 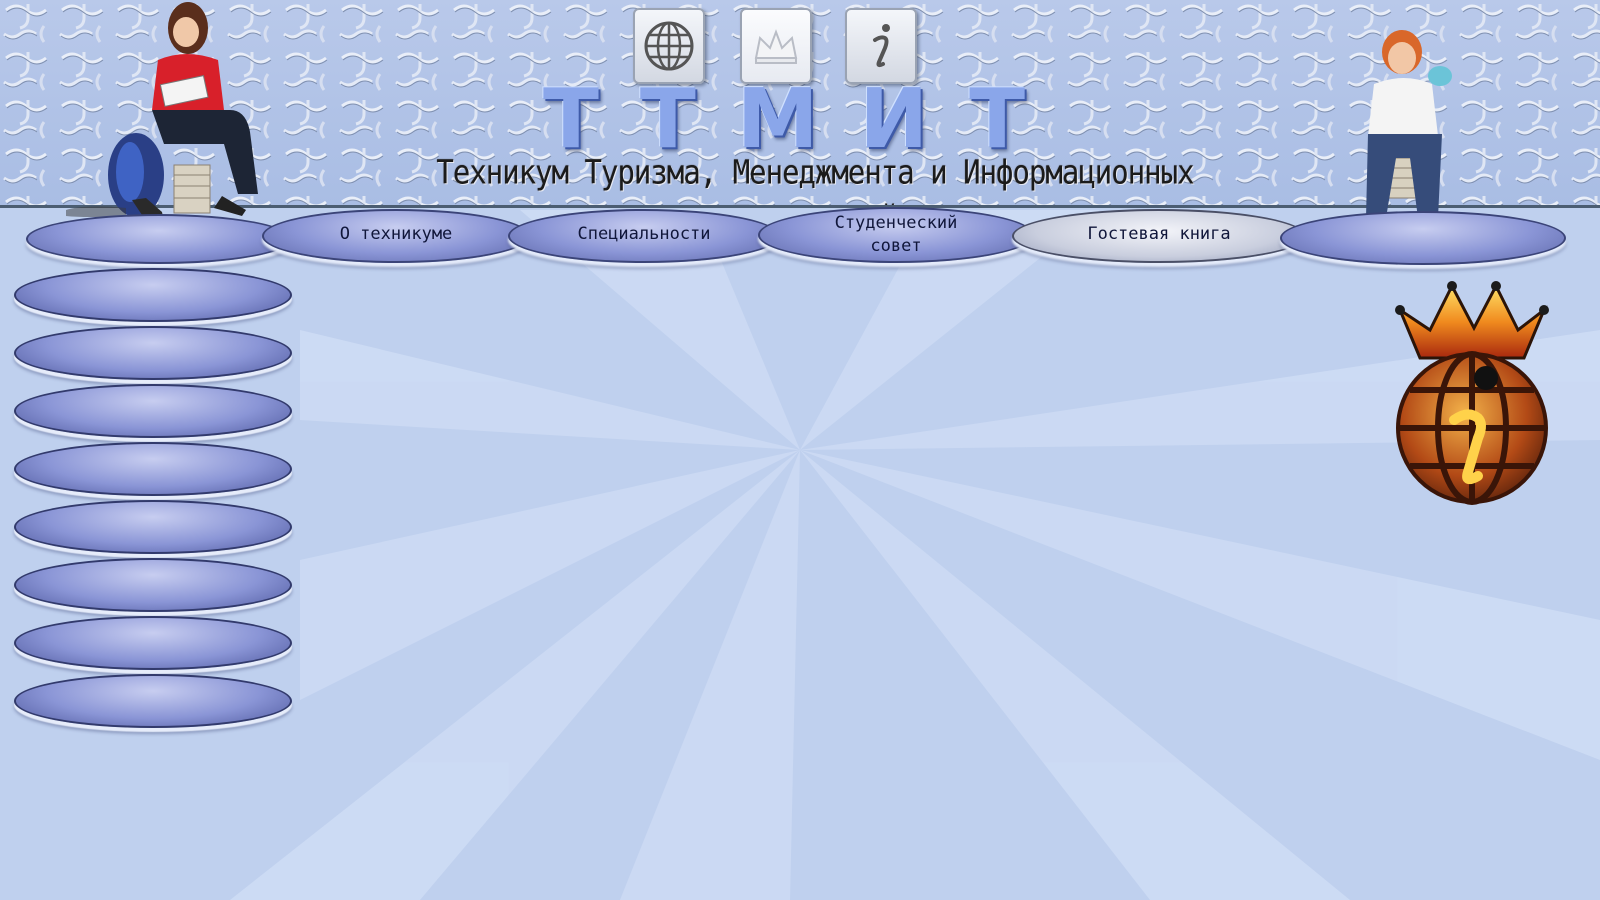 What do you see at coordinates (781, 119) in the screenshot?
I see `brand-letter: М` at bounding box center [781, 119].